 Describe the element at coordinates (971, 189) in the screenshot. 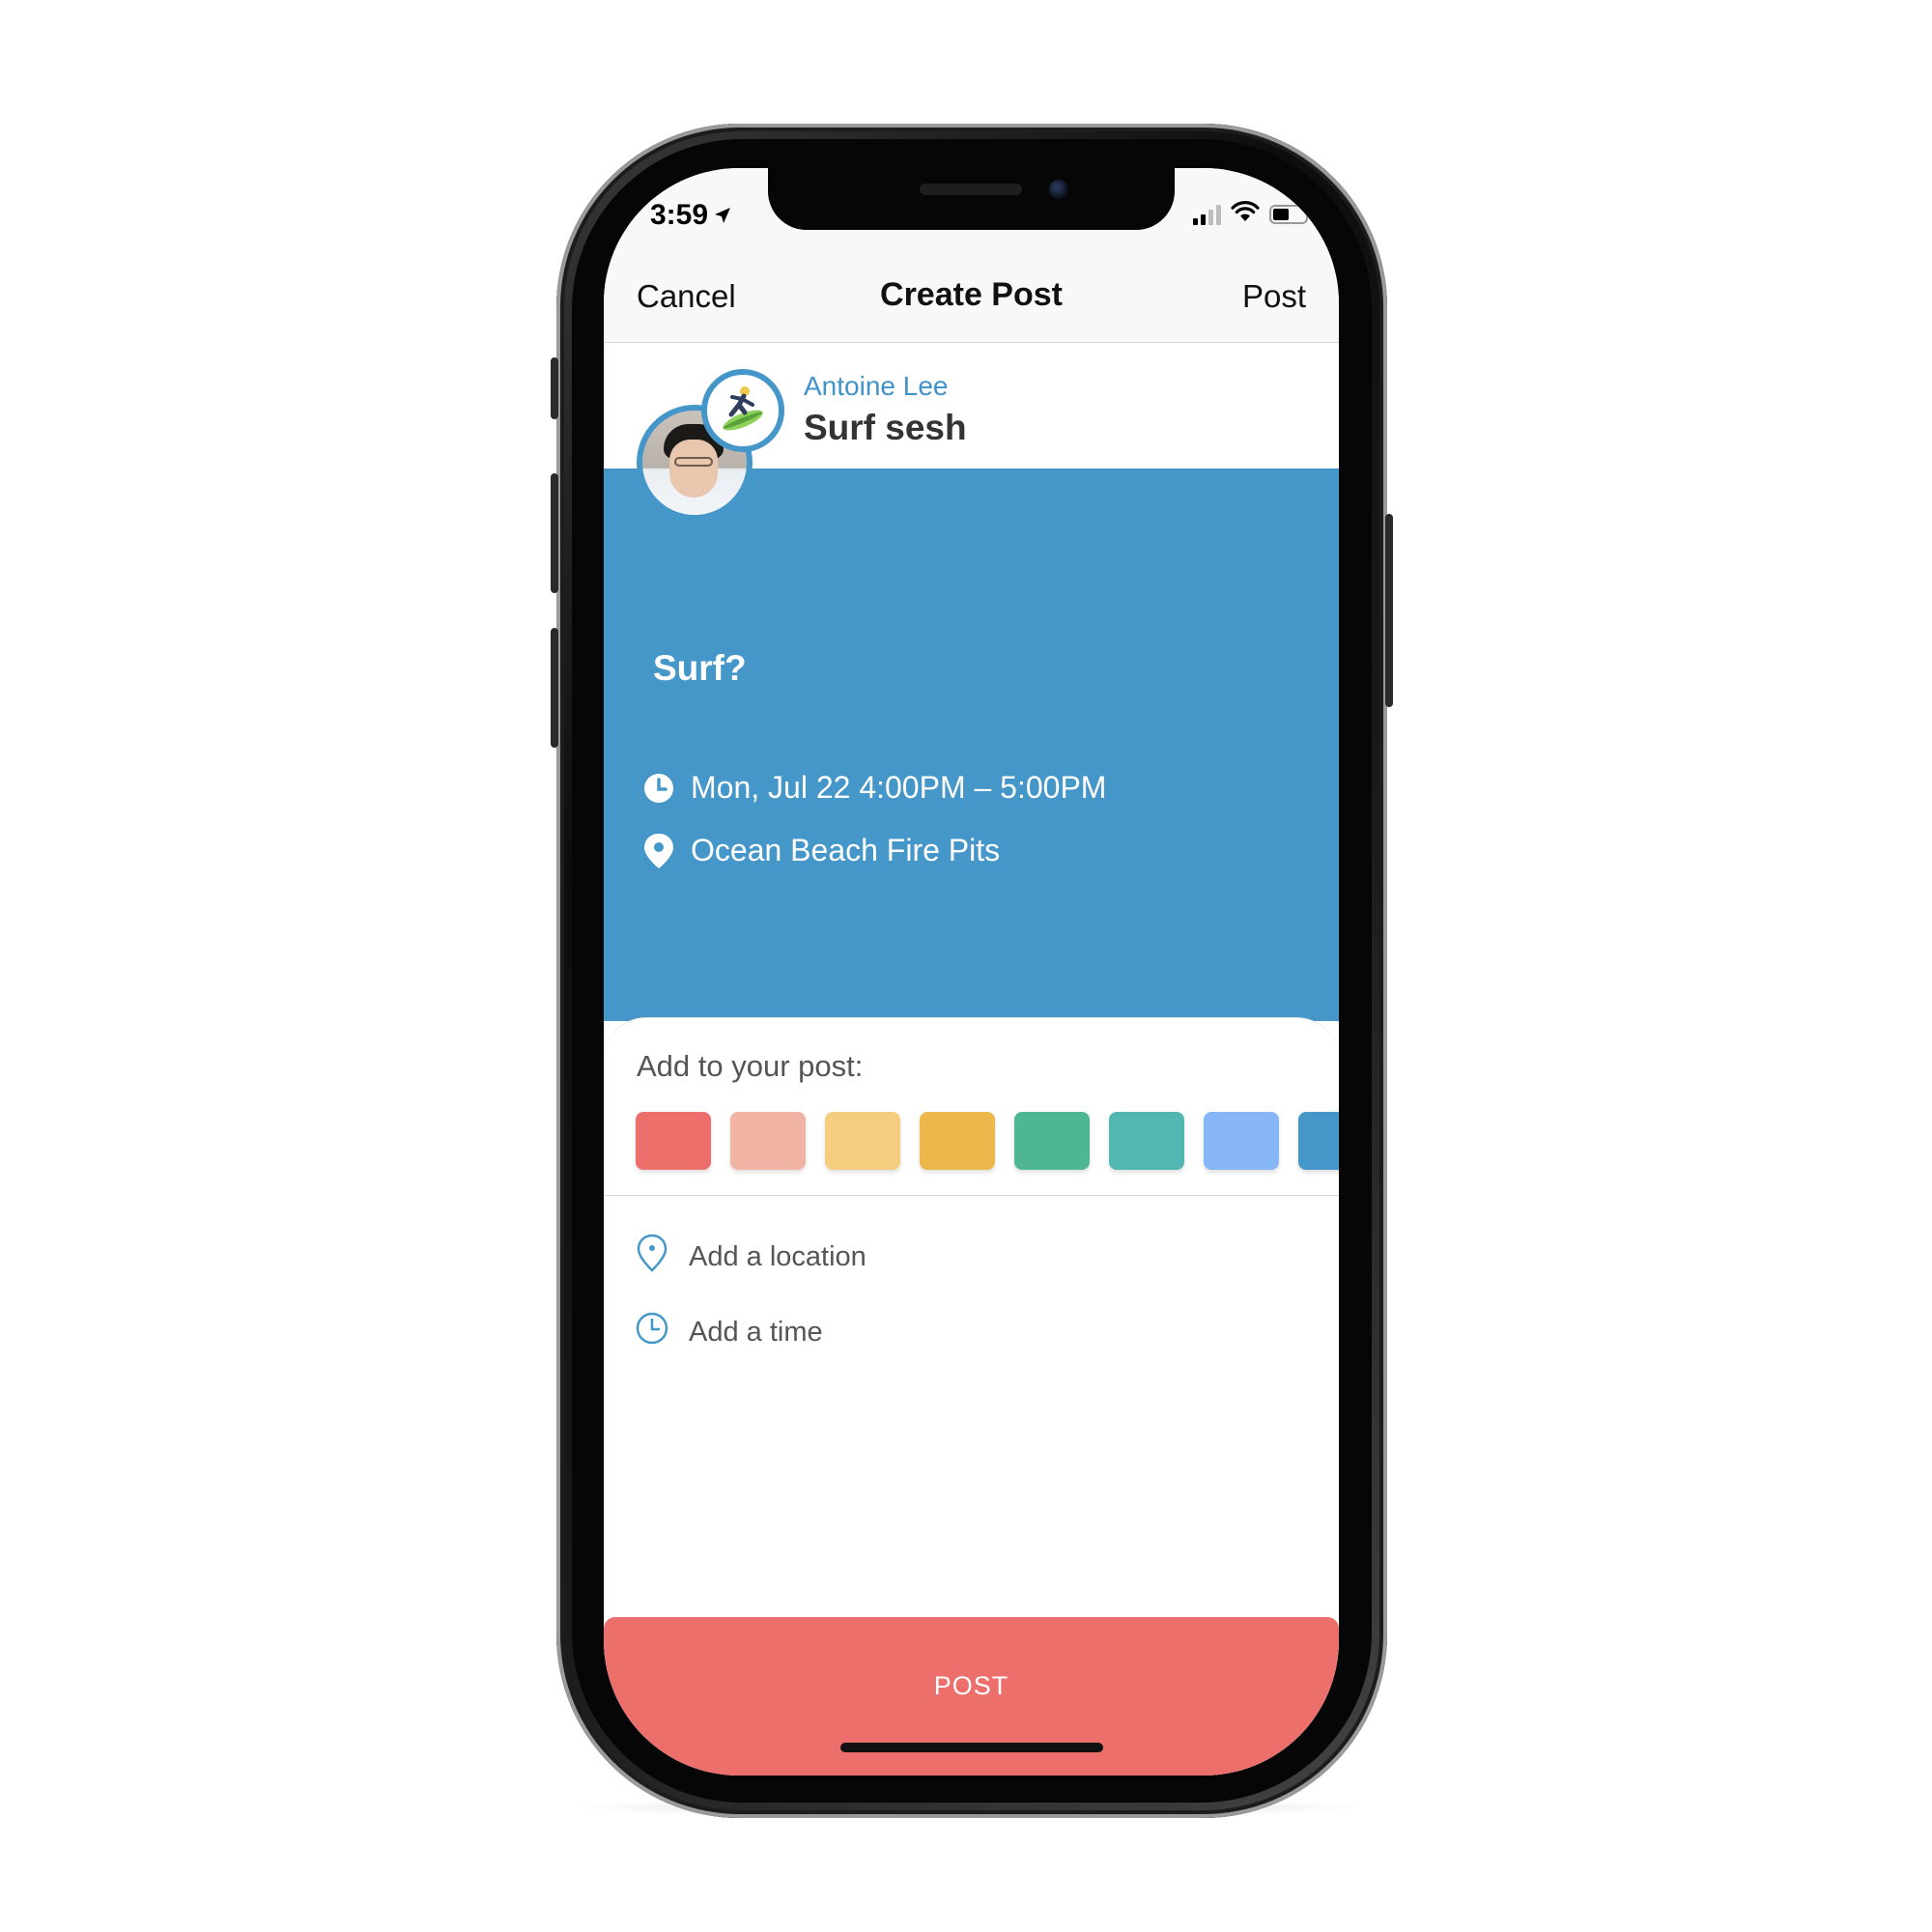

I see `earpiece-speaker` at that location.